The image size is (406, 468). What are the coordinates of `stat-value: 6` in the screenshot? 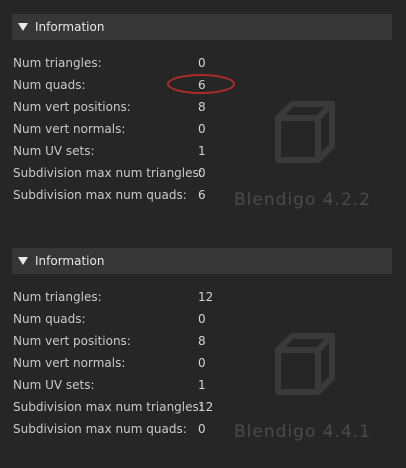 It's located at (202, 195).